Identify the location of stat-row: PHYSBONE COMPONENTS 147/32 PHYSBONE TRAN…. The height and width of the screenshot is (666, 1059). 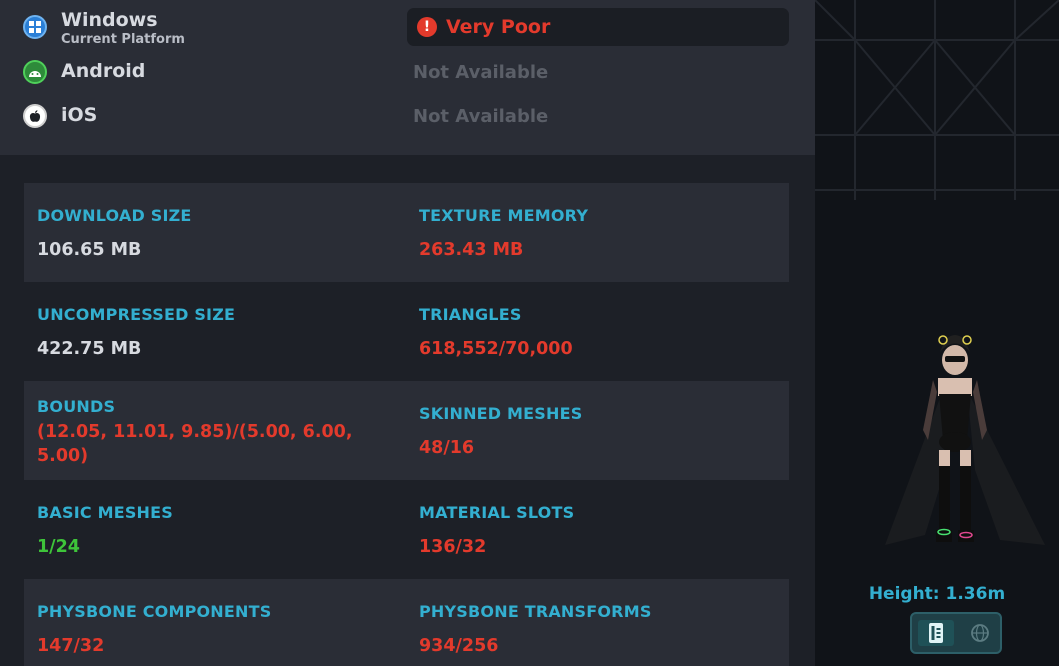
(406, 622).